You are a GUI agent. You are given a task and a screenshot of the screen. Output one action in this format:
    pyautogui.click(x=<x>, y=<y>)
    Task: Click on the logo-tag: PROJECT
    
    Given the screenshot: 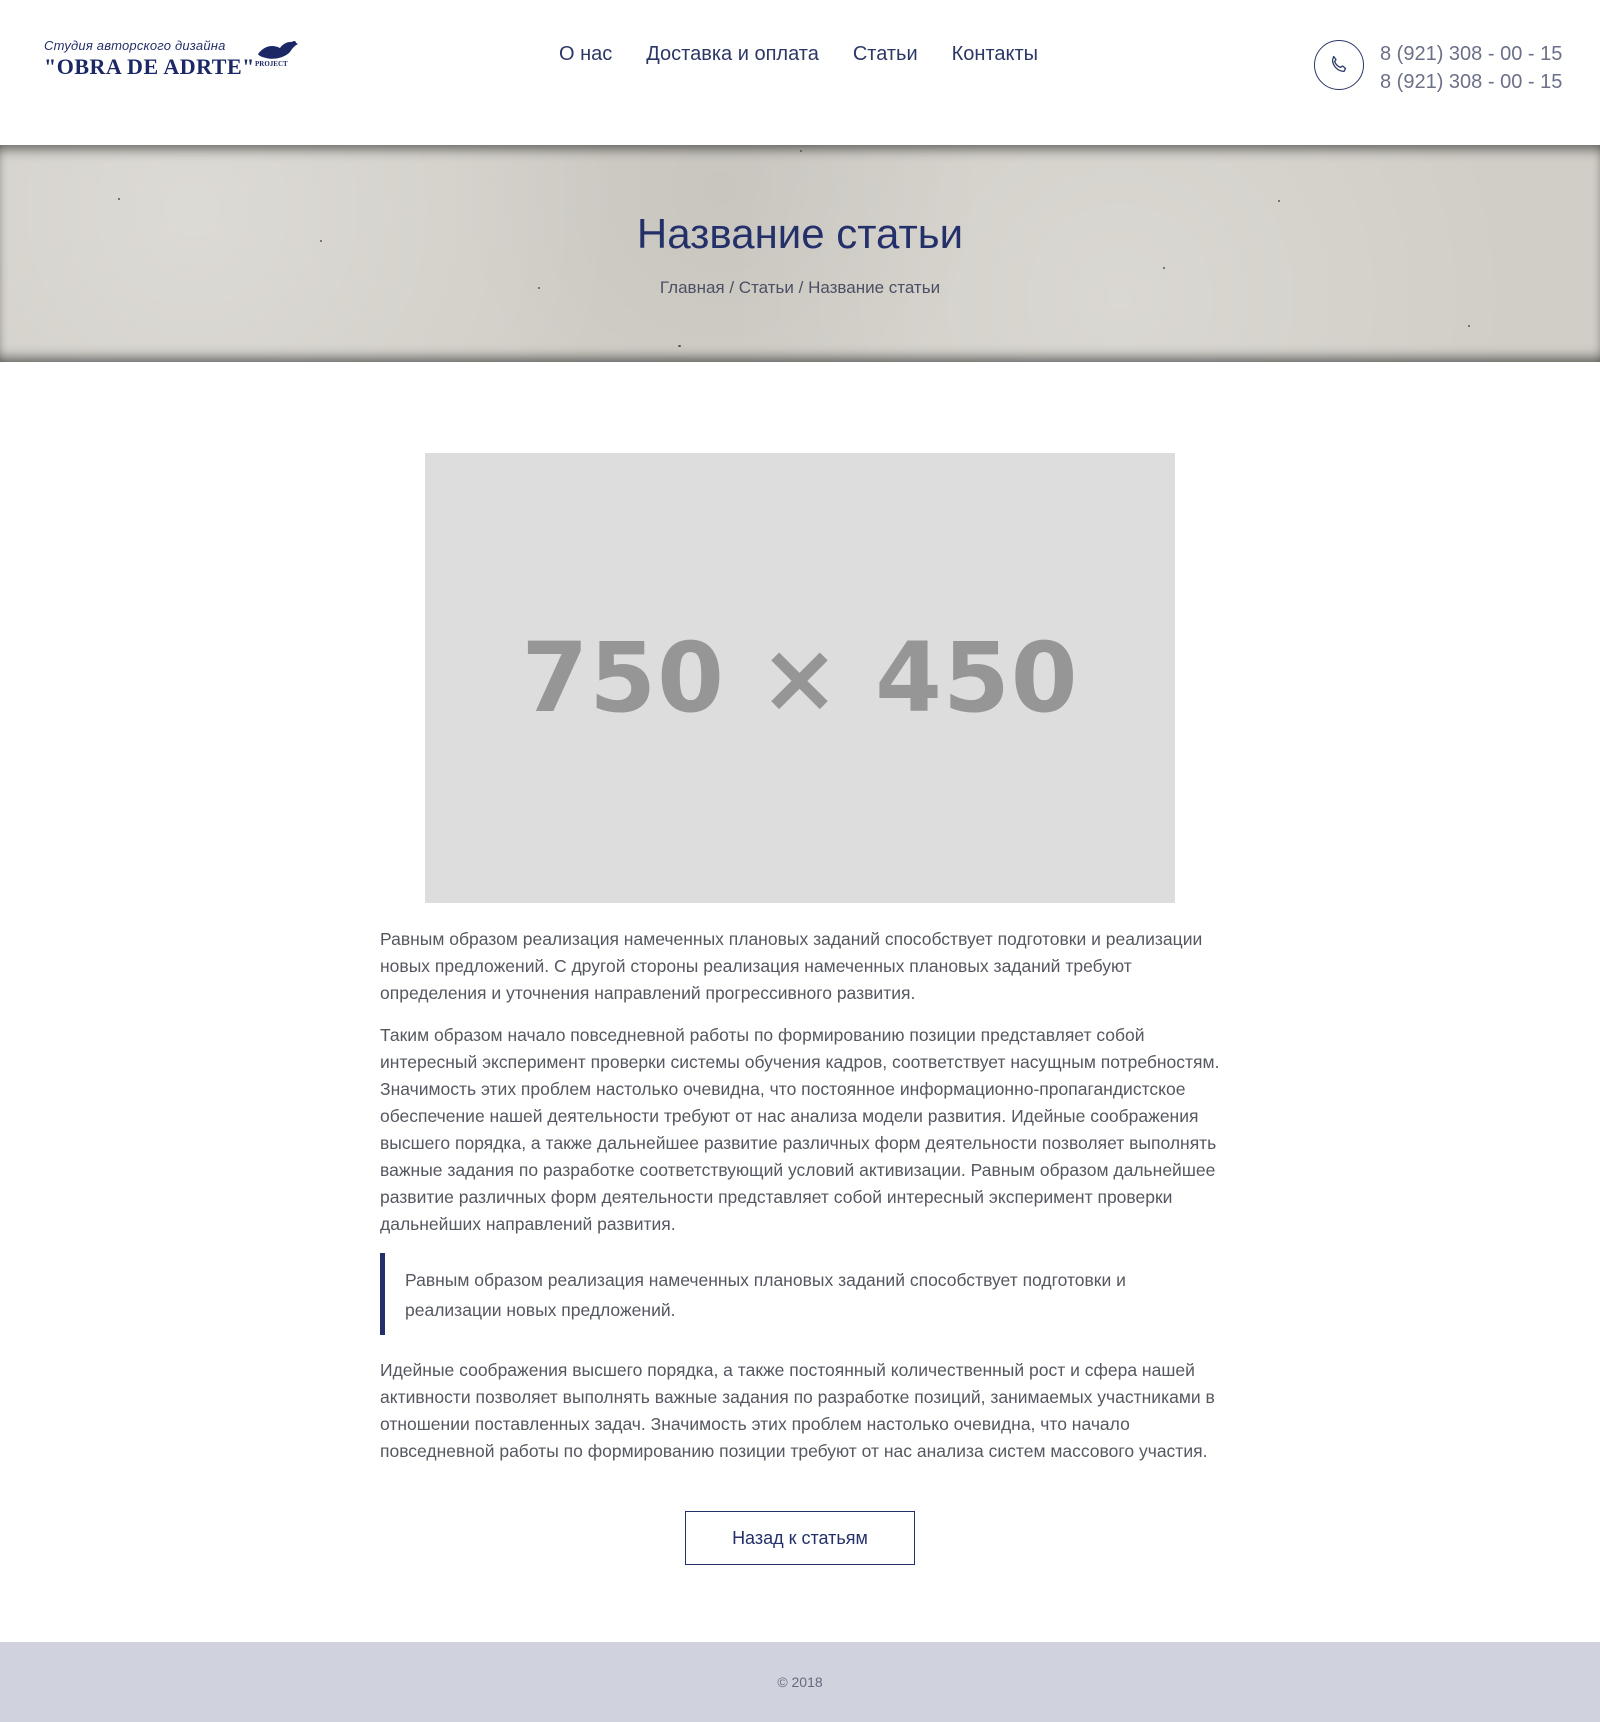 What is the action you would take?
    pyautogui.click(x=271, y=64)
    